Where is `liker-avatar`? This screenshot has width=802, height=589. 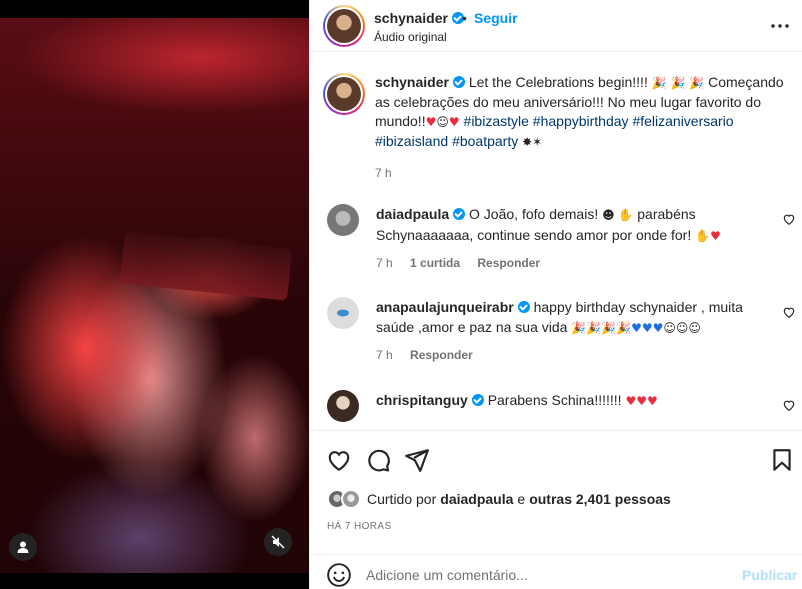
liker-avatar is located at coordinates (351, 499).